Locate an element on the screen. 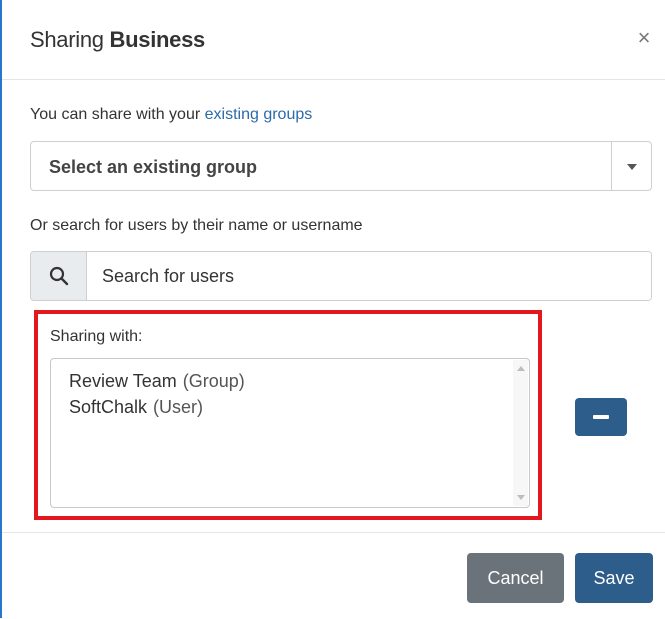 This screenshot has width=665, height=619. dialog-footer is located at coordinates (333, 575).